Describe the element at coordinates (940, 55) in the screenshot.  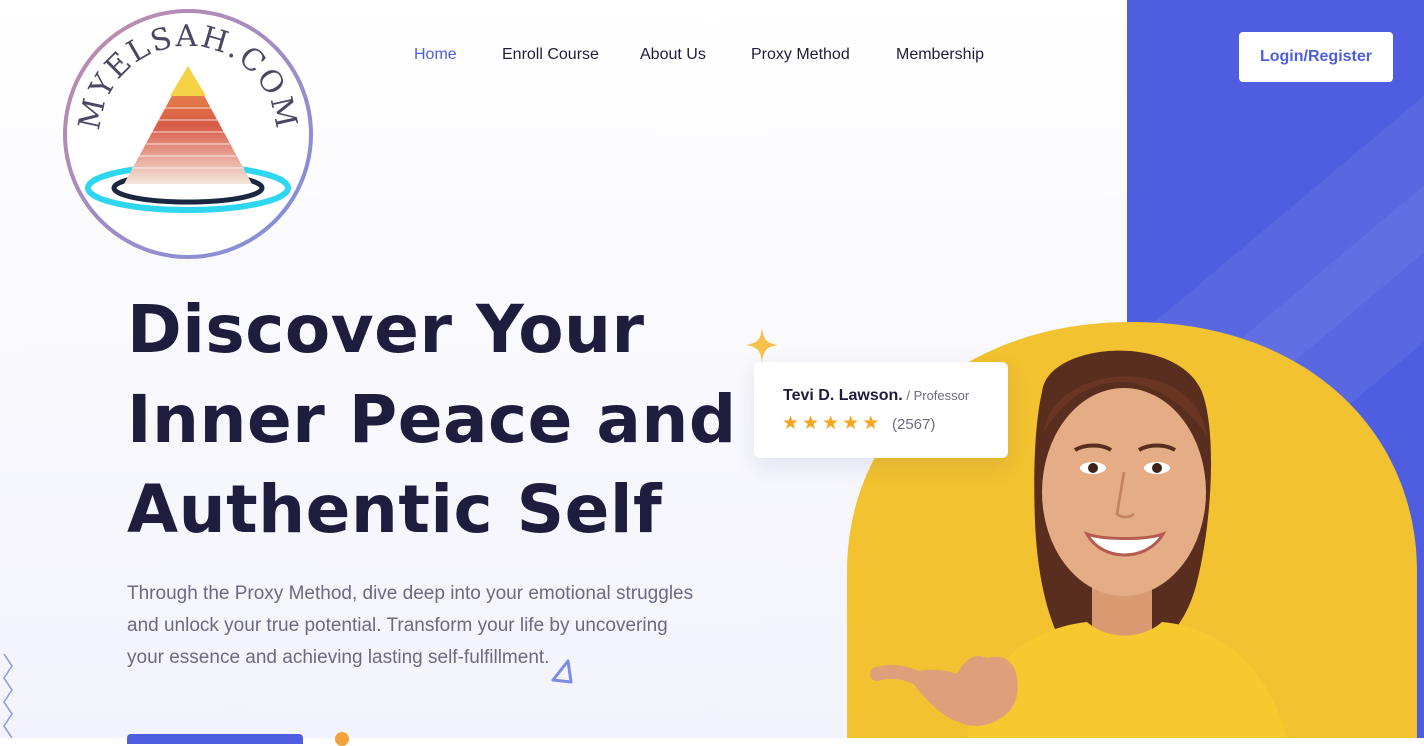
I see `nav-item-membership: Membership` at that location.